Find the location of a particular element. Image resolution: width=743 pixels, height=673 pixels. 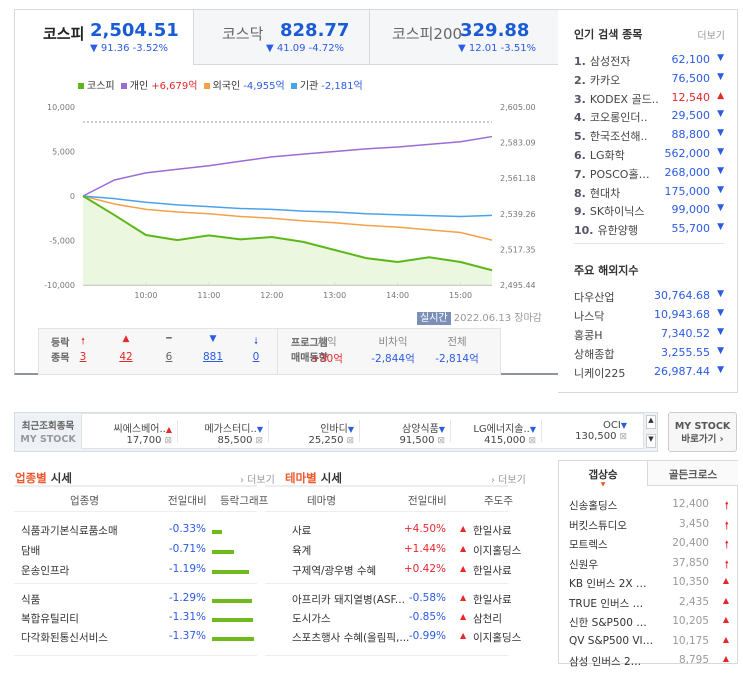

right-tick-label: 2,495.44 is located at coordinates (518, 285).